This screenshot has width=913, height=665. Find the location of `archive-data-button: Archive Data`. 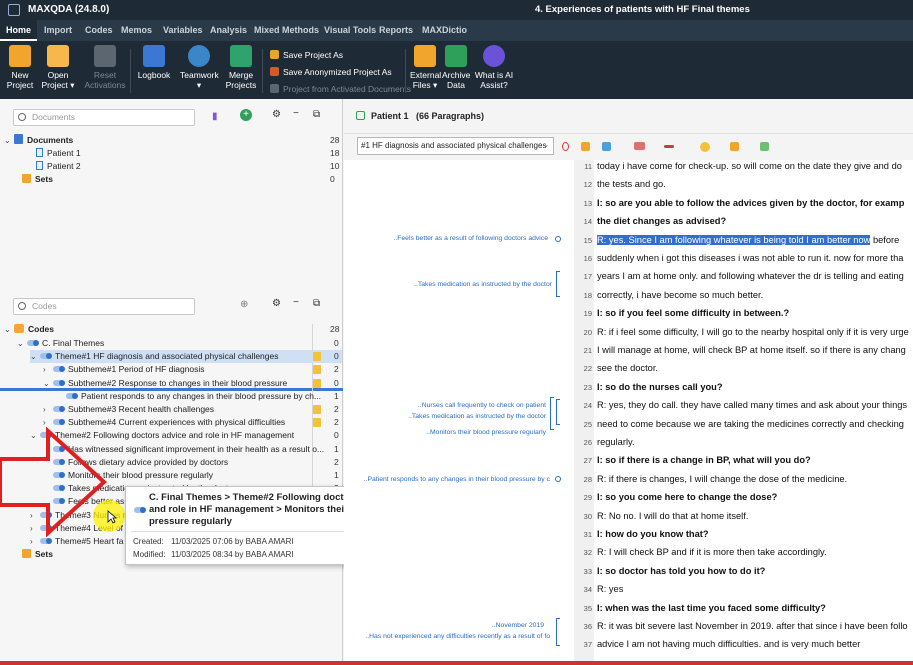

archive-data-button: Archive Data is located at coordinates (456, 67).